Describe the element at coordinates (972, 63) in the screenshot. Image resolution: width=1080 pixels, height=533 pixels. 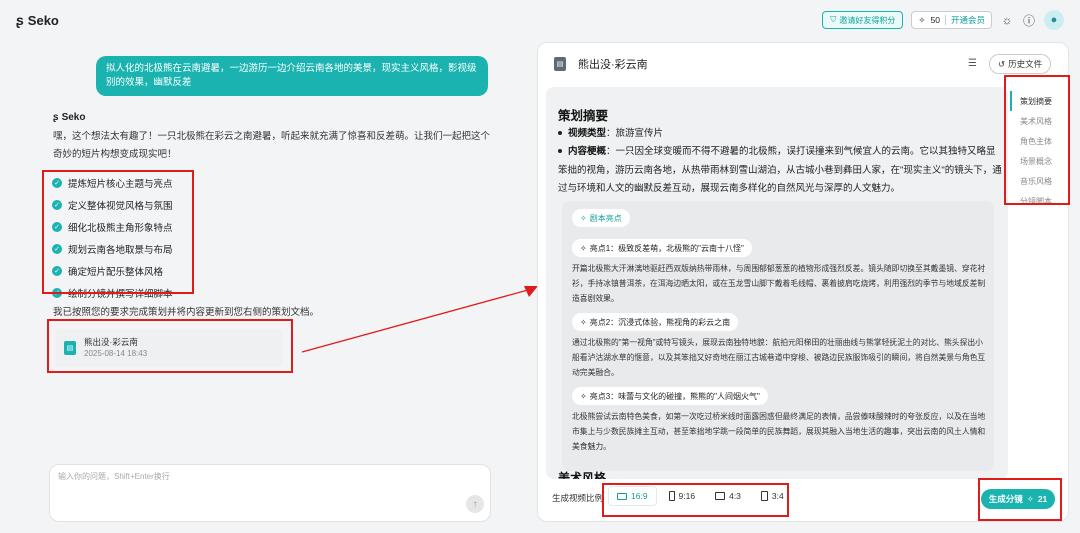
I see `toc-toggle-icon: ☰` at that location.